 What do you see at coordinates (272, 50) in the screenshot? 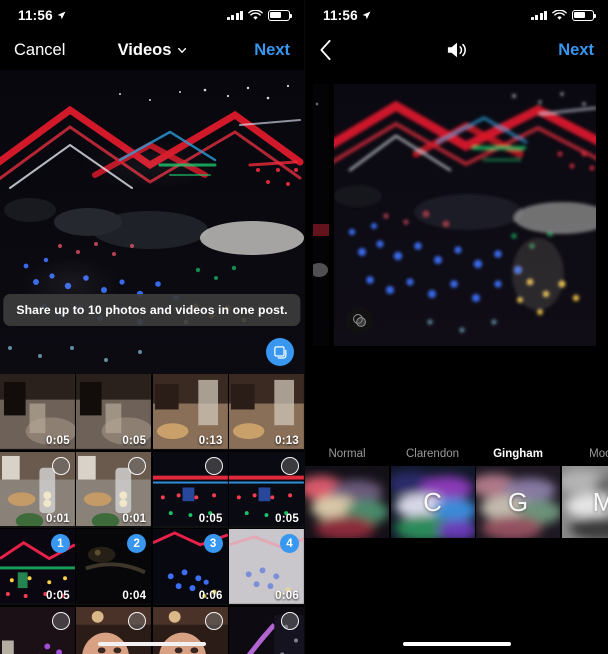
I see `next-button-left: Next` at bounding box center [272, 50].